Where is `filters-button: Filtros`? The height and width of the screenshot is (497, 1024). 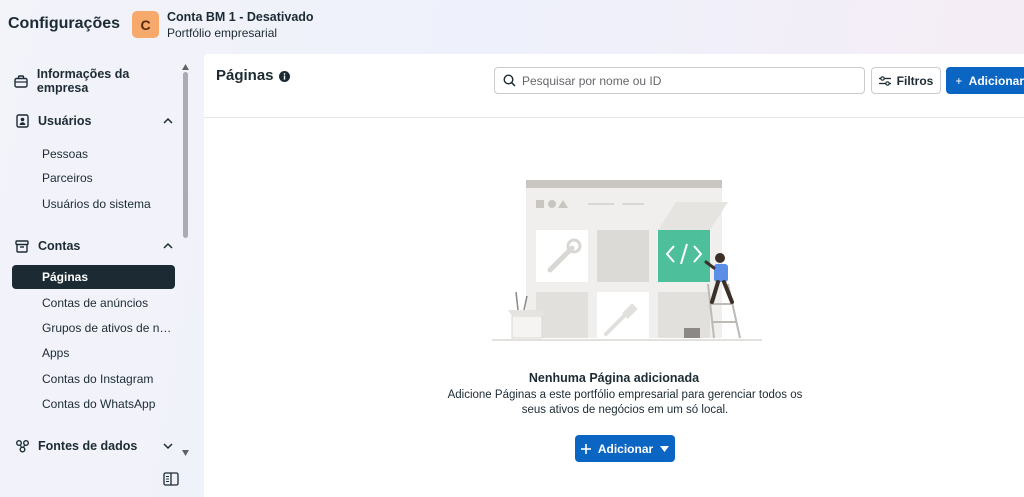
filters-button: Filtros is located at coordinates (906, 80).